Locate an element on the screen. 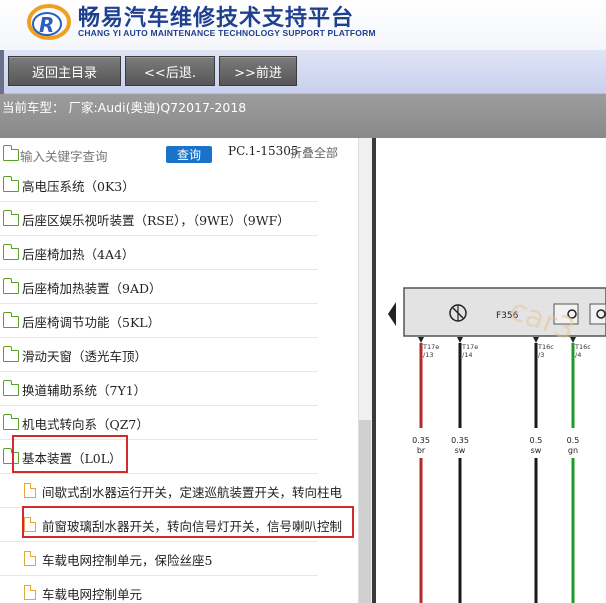 The width and height of the screenshot is (606, 603). tree-doc-item: 车载电网控制单元，保险丝座5 is located at coordinates (170, 559).